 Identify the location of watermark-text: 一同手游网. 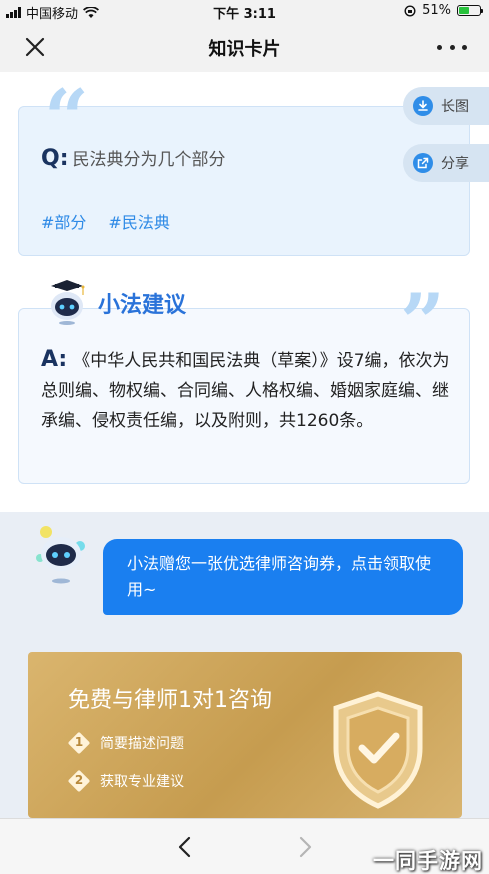
(428, 861).